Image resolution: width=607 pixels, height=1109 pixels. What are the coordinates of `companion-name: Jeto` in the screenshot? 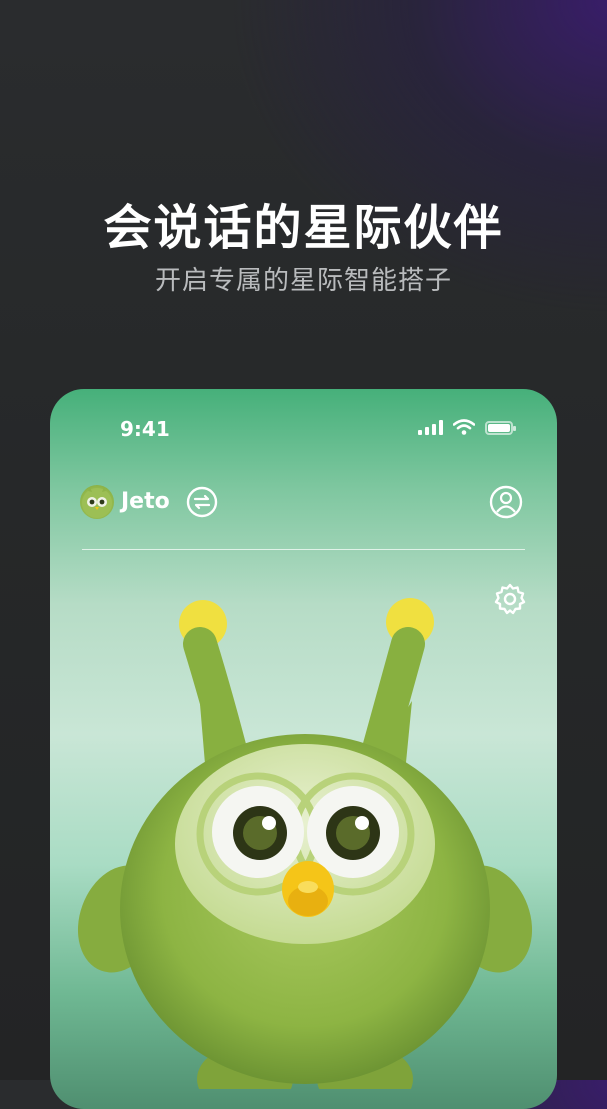 It's located at (145, 501).